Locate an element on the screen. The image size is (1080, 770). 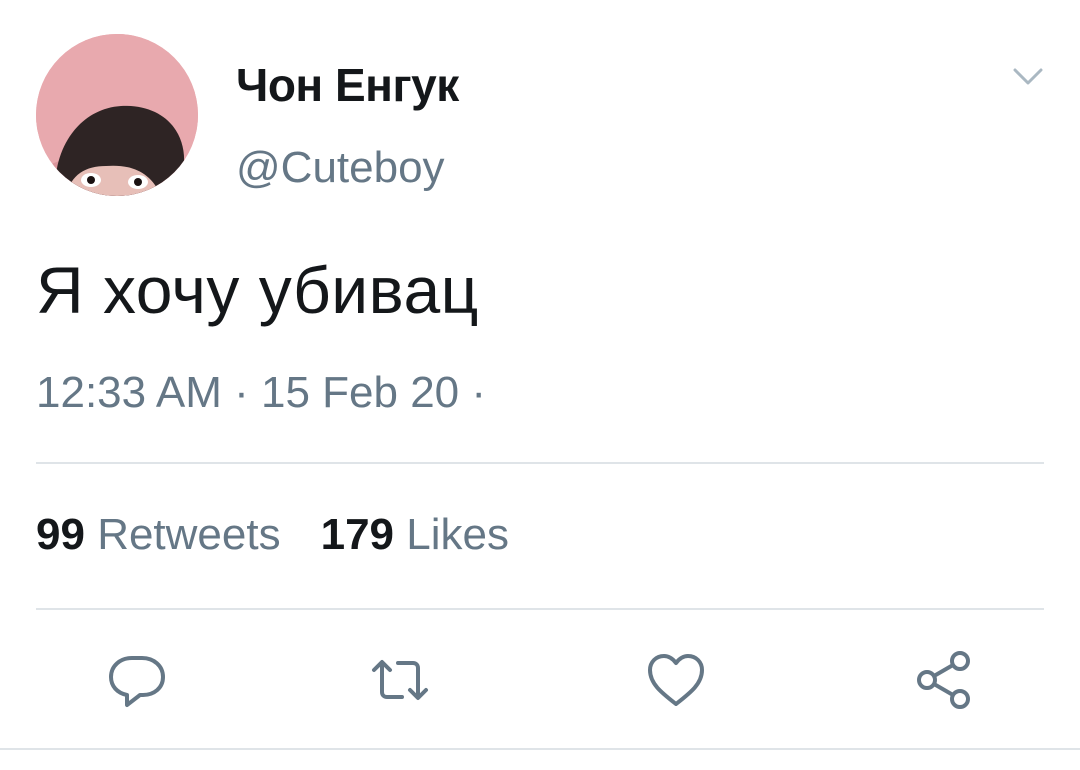
user-handle: @Cuteboy is located at coordinates (340, 168).